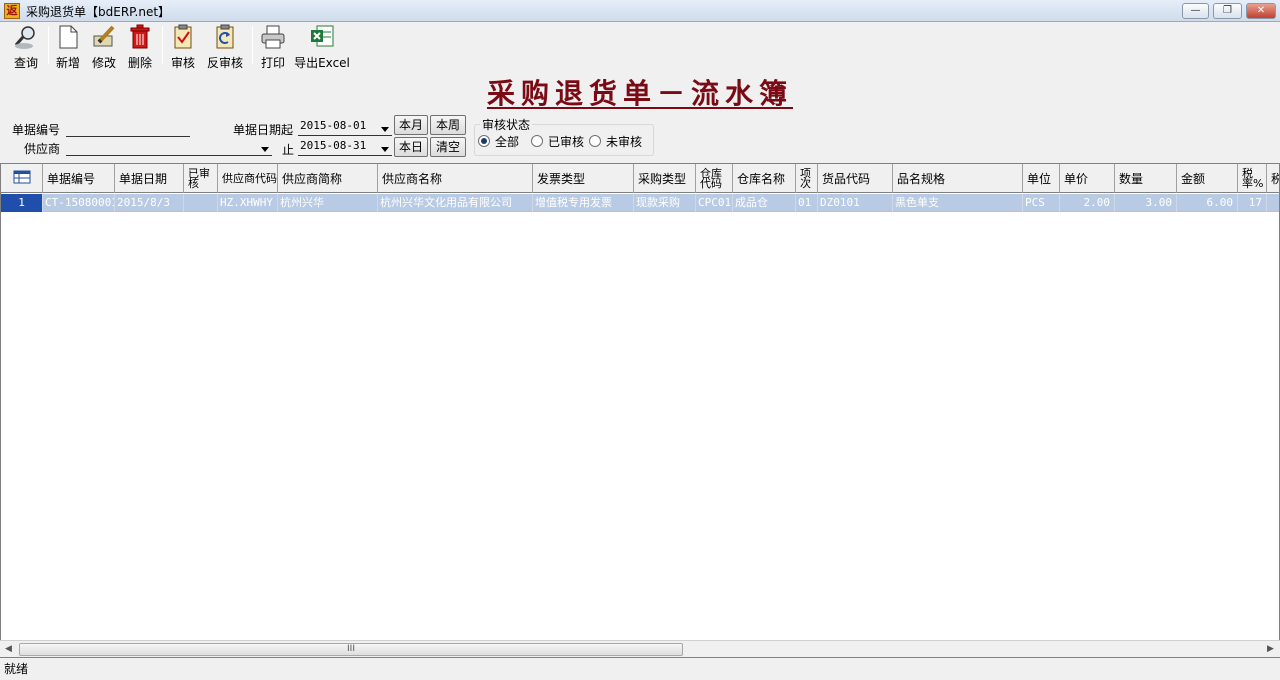  What do you see at coordinates (624, 141) in the screenshot?
I see `radio-unaudited-label: 未审核` at bounding box center [624, 141].